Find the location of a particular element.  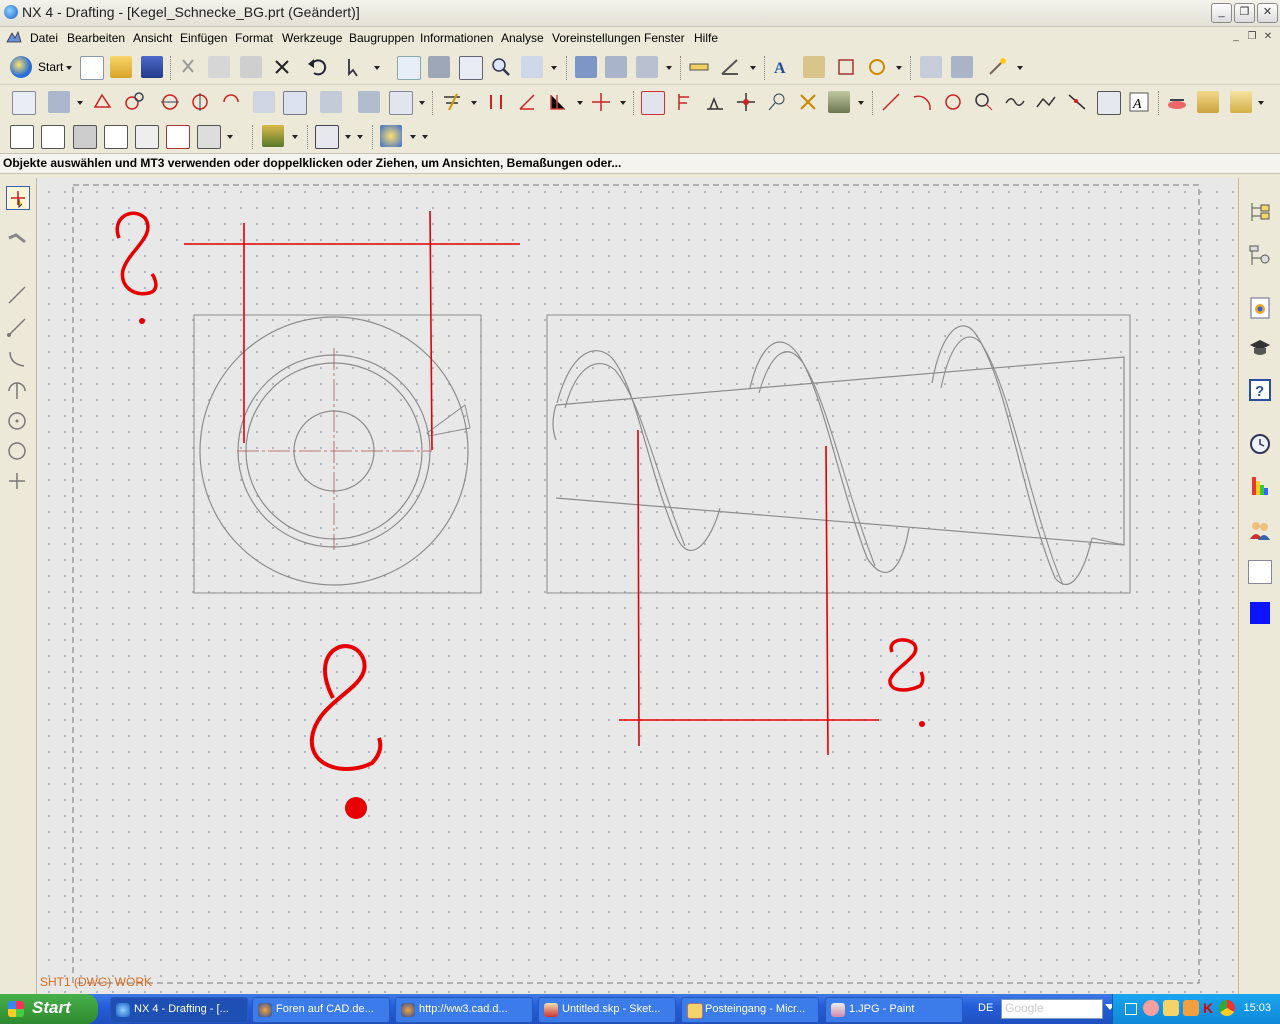

layer-settings-icon is located at coordinates (586, 67).